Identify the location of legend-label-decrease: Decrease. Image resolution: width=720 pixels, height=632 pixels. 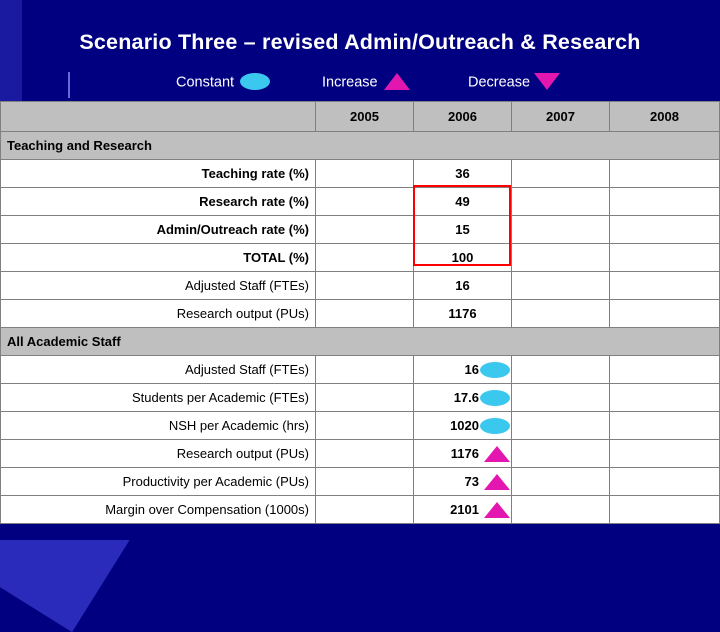
(499, 82).